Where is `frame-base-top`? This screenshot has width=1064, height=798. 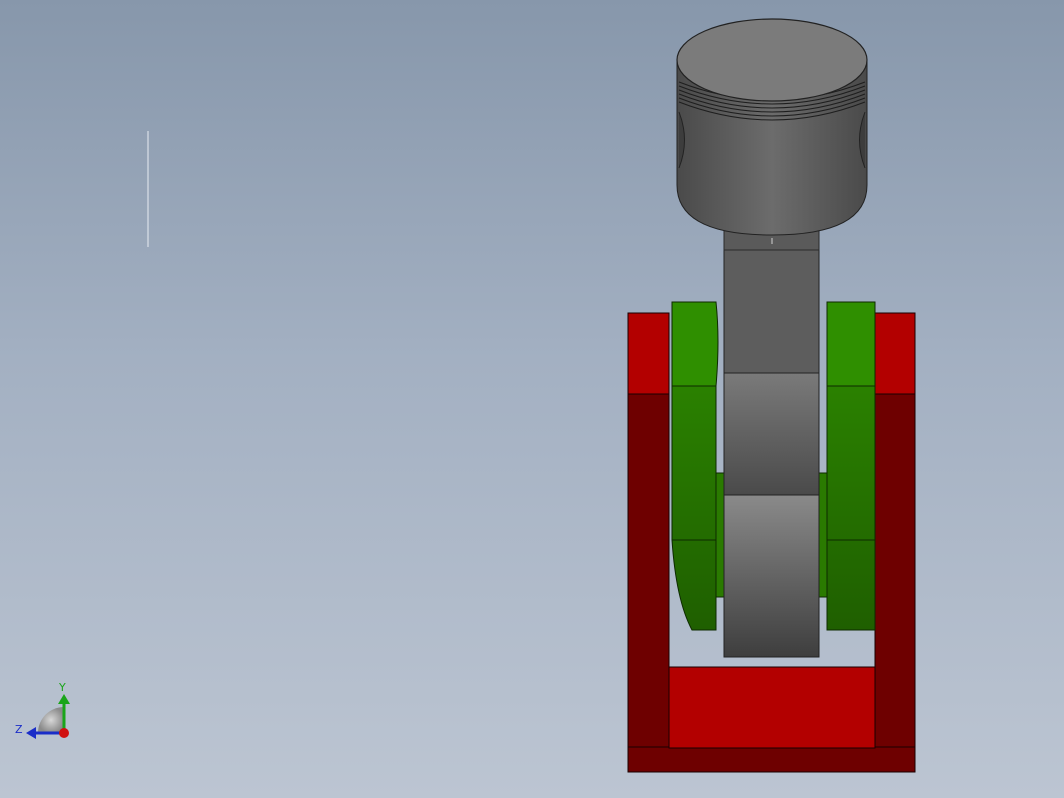 frame-base-top is located at coordinates (772, 707).